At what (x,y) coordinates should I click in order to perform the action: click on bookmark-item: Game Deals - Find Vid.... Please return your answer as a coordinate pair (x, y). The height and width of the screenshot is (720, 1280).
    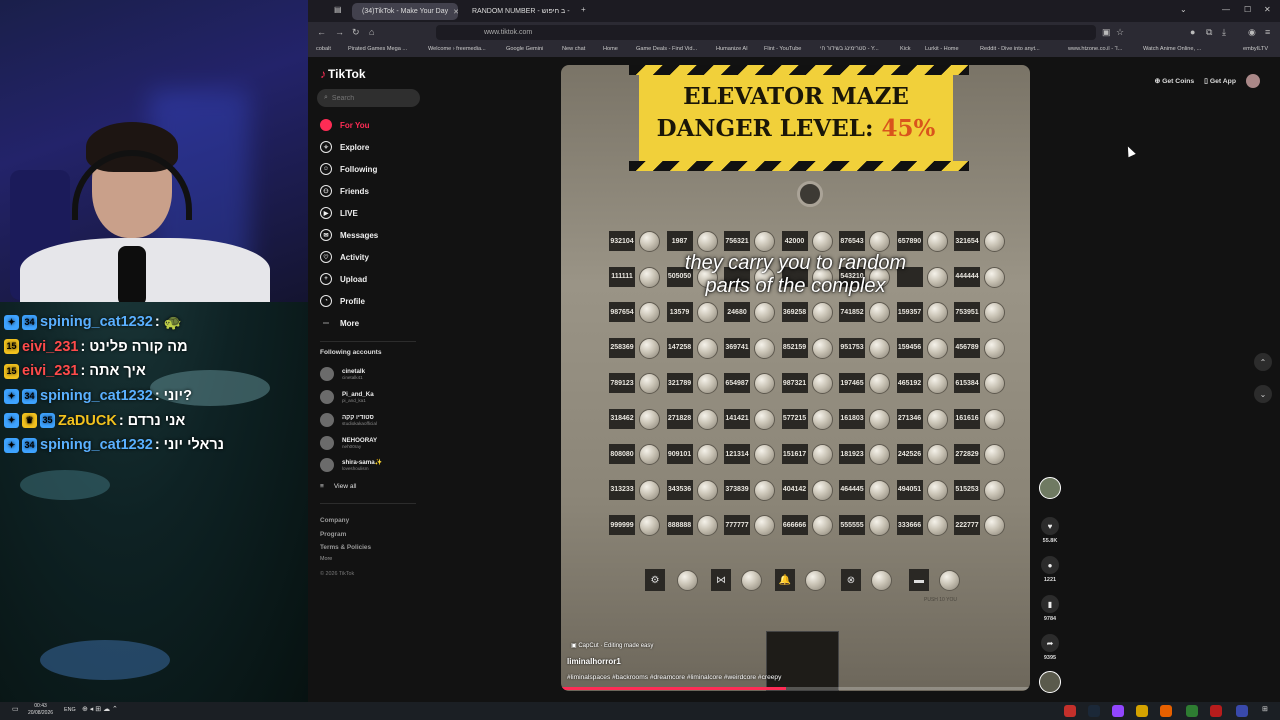
    Looking at the image, I should click on (666, 49).